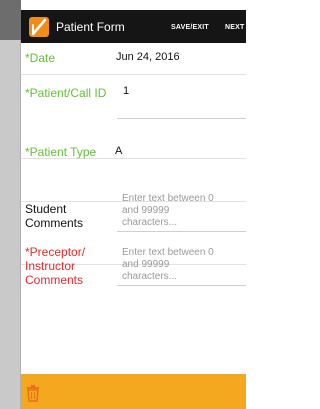 This screenshot has width=320, height=409. I want to click on date-field: *Date Jun 24, 2016, so click(133, 59).